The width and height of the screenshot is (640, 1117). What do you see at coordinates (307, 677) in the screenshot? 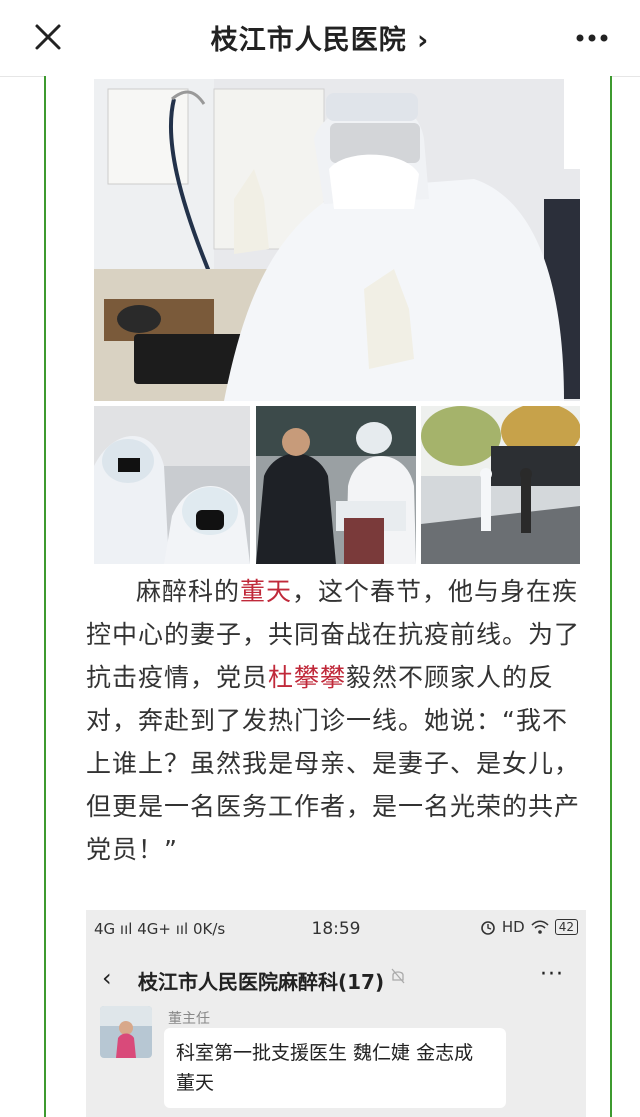
I see `highlight-name-du-panpan: 杜攀攀` at bounding box center [307, 677].